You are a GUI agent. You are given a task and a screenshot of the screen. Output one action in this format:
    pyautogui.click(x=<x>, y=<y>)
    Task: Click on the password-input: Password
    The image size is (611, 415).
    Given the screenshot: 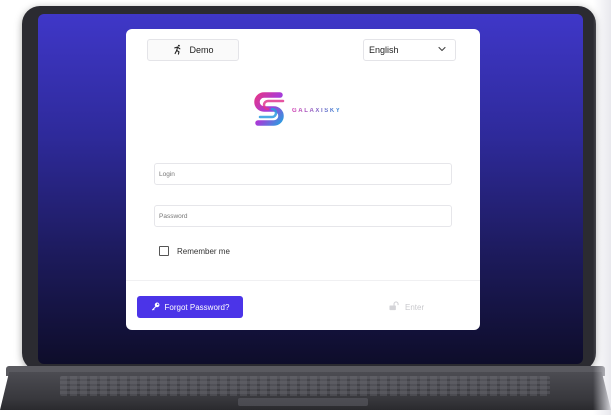 What is the action you would take?
    pyautogui.click(x=303, y=216)
    